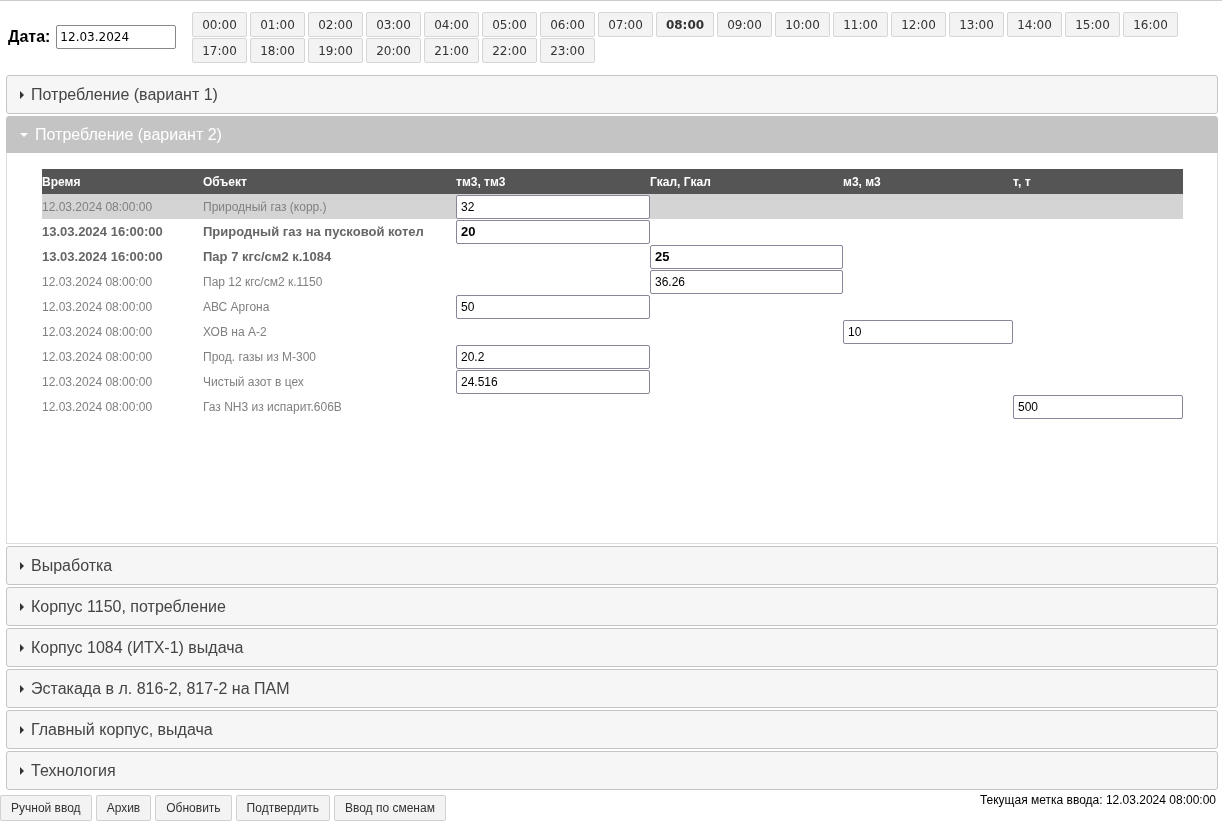 The width and height of the screenshot is (1222, 823). I want to click on hour-button: 10:00, so click(802, 24).